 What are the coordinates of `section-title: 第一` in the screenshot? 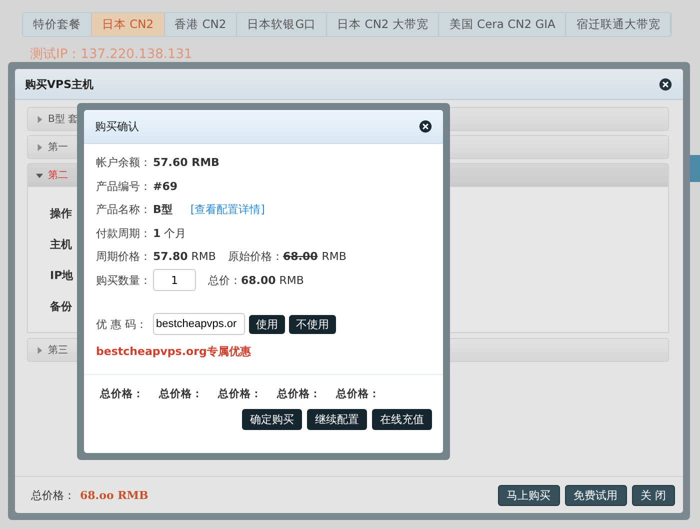 It's located at (58, 147).